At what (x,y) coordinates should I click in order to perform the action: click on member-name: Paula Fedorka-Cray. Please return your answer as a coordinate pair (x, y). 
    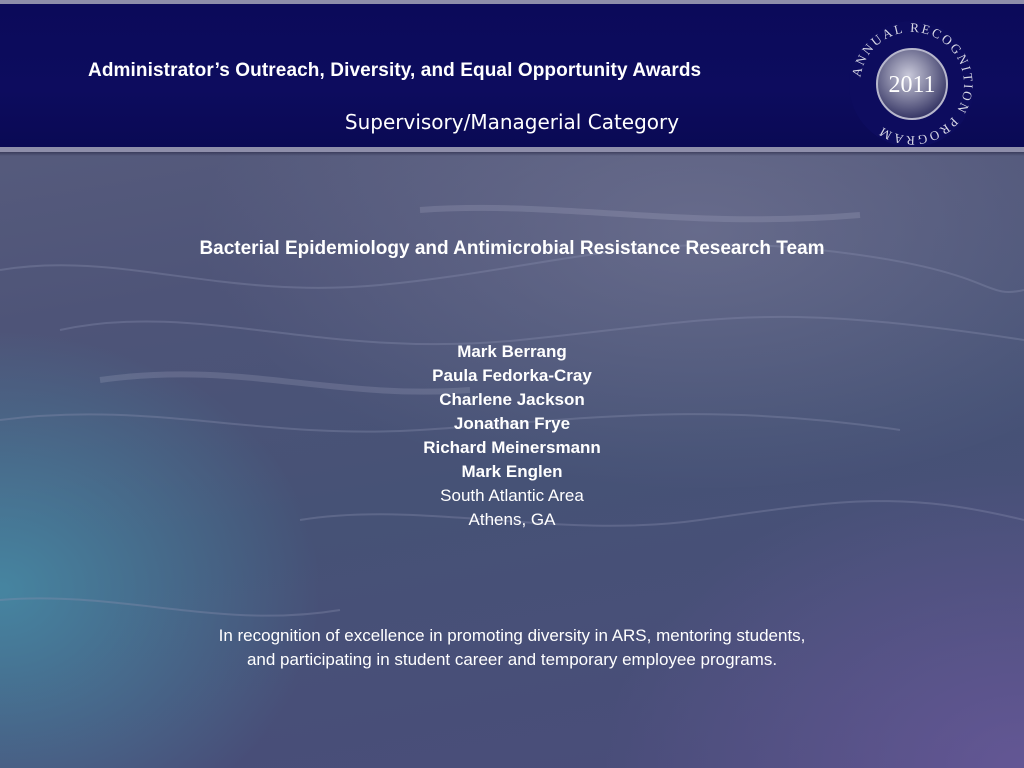
    Looking at the image, I should click on (512, 375).